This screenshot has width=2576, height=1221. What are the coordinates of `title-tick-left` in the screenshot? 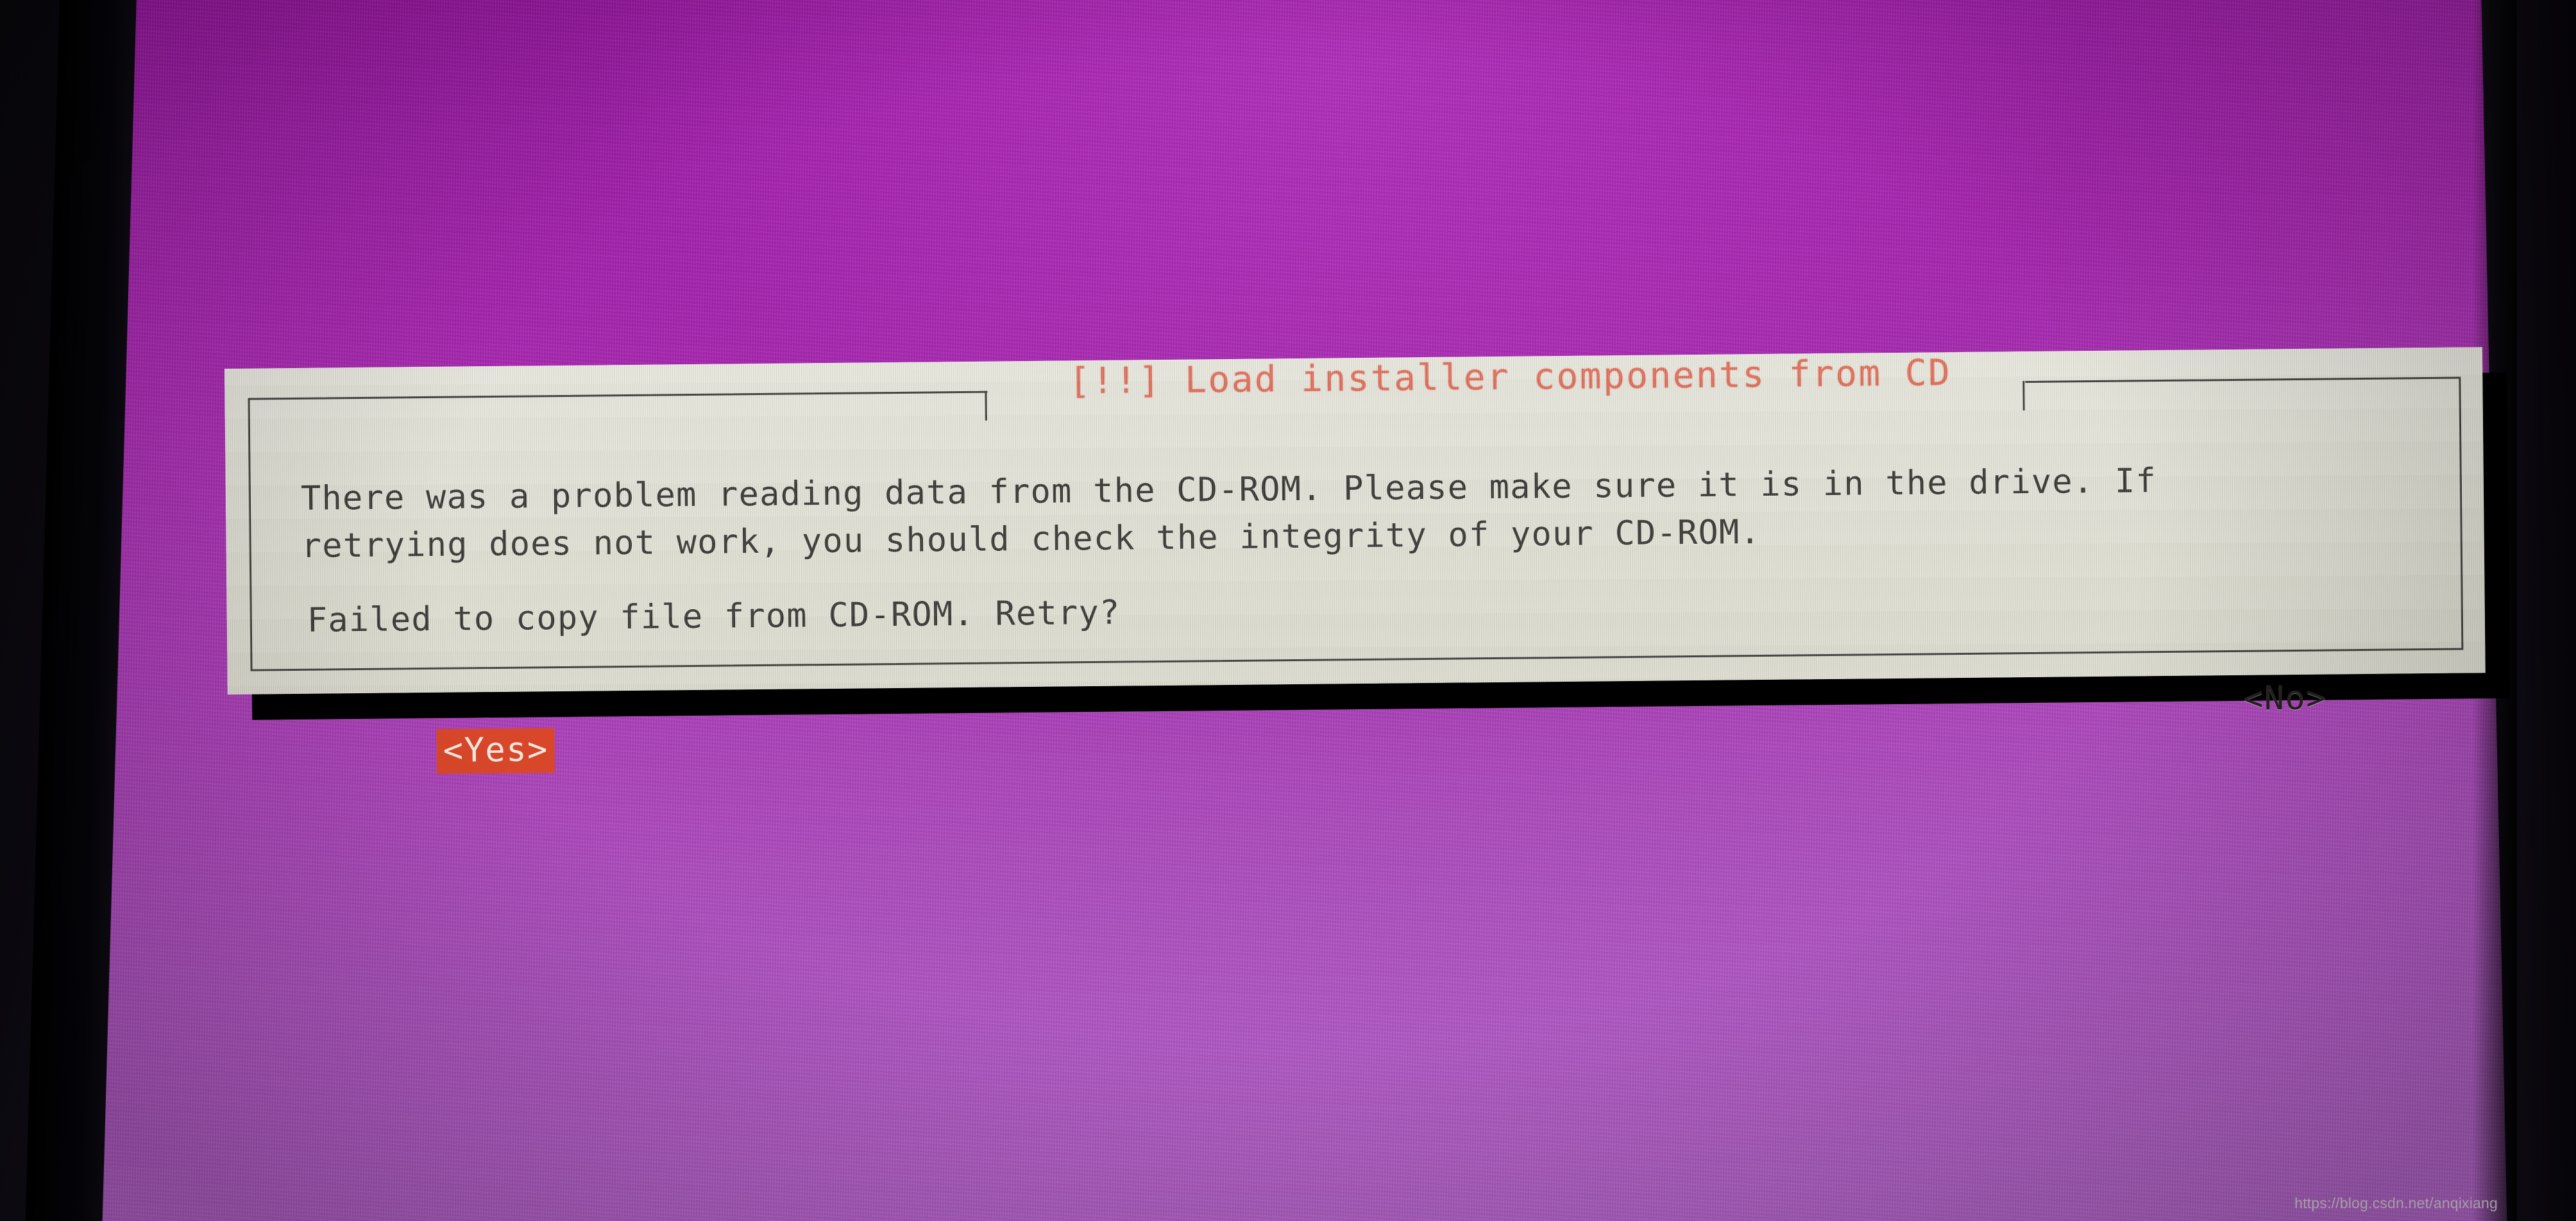 It's located at (986, 406).